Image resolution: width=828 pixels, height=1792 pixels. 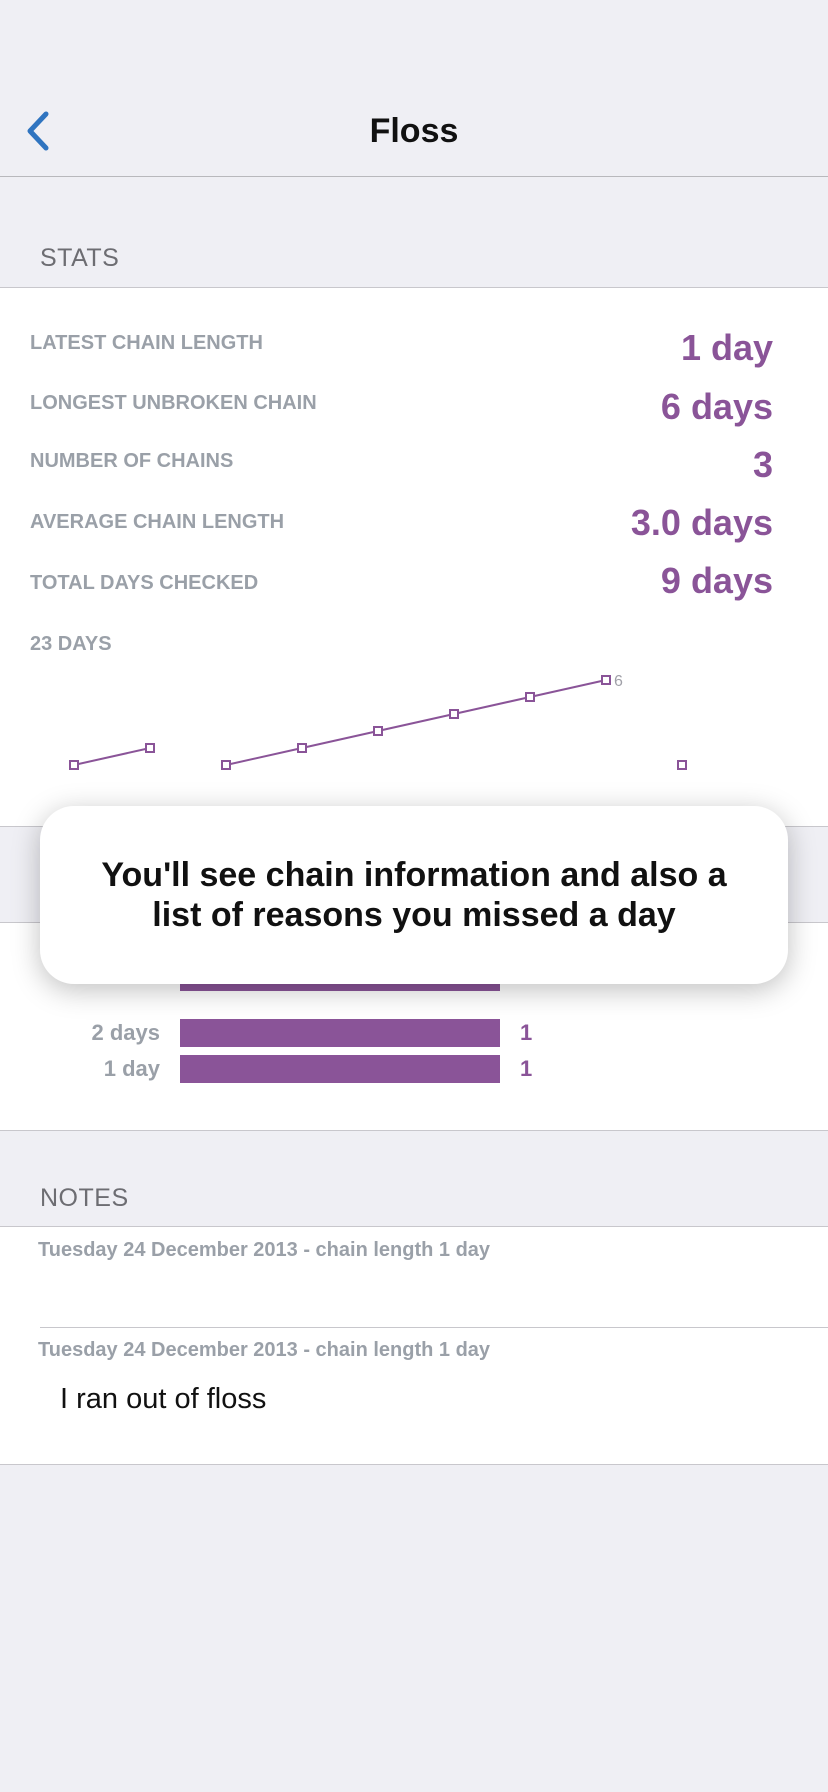 What do you see at coordinates (163, 1399) in the screenshot?
I see `note-text: I ran out of floss` at bounding box center [163, 1399].